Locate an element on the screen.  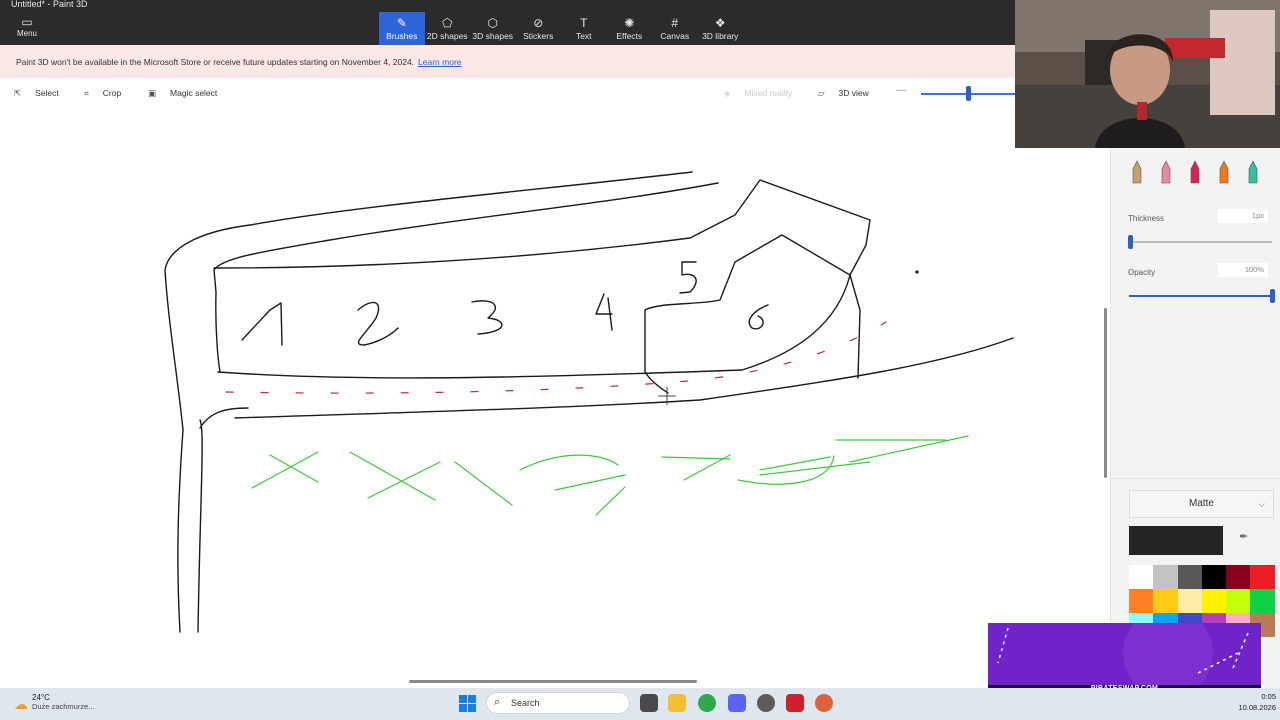
red-dashed-strokes is located at coordinates (556, 357).